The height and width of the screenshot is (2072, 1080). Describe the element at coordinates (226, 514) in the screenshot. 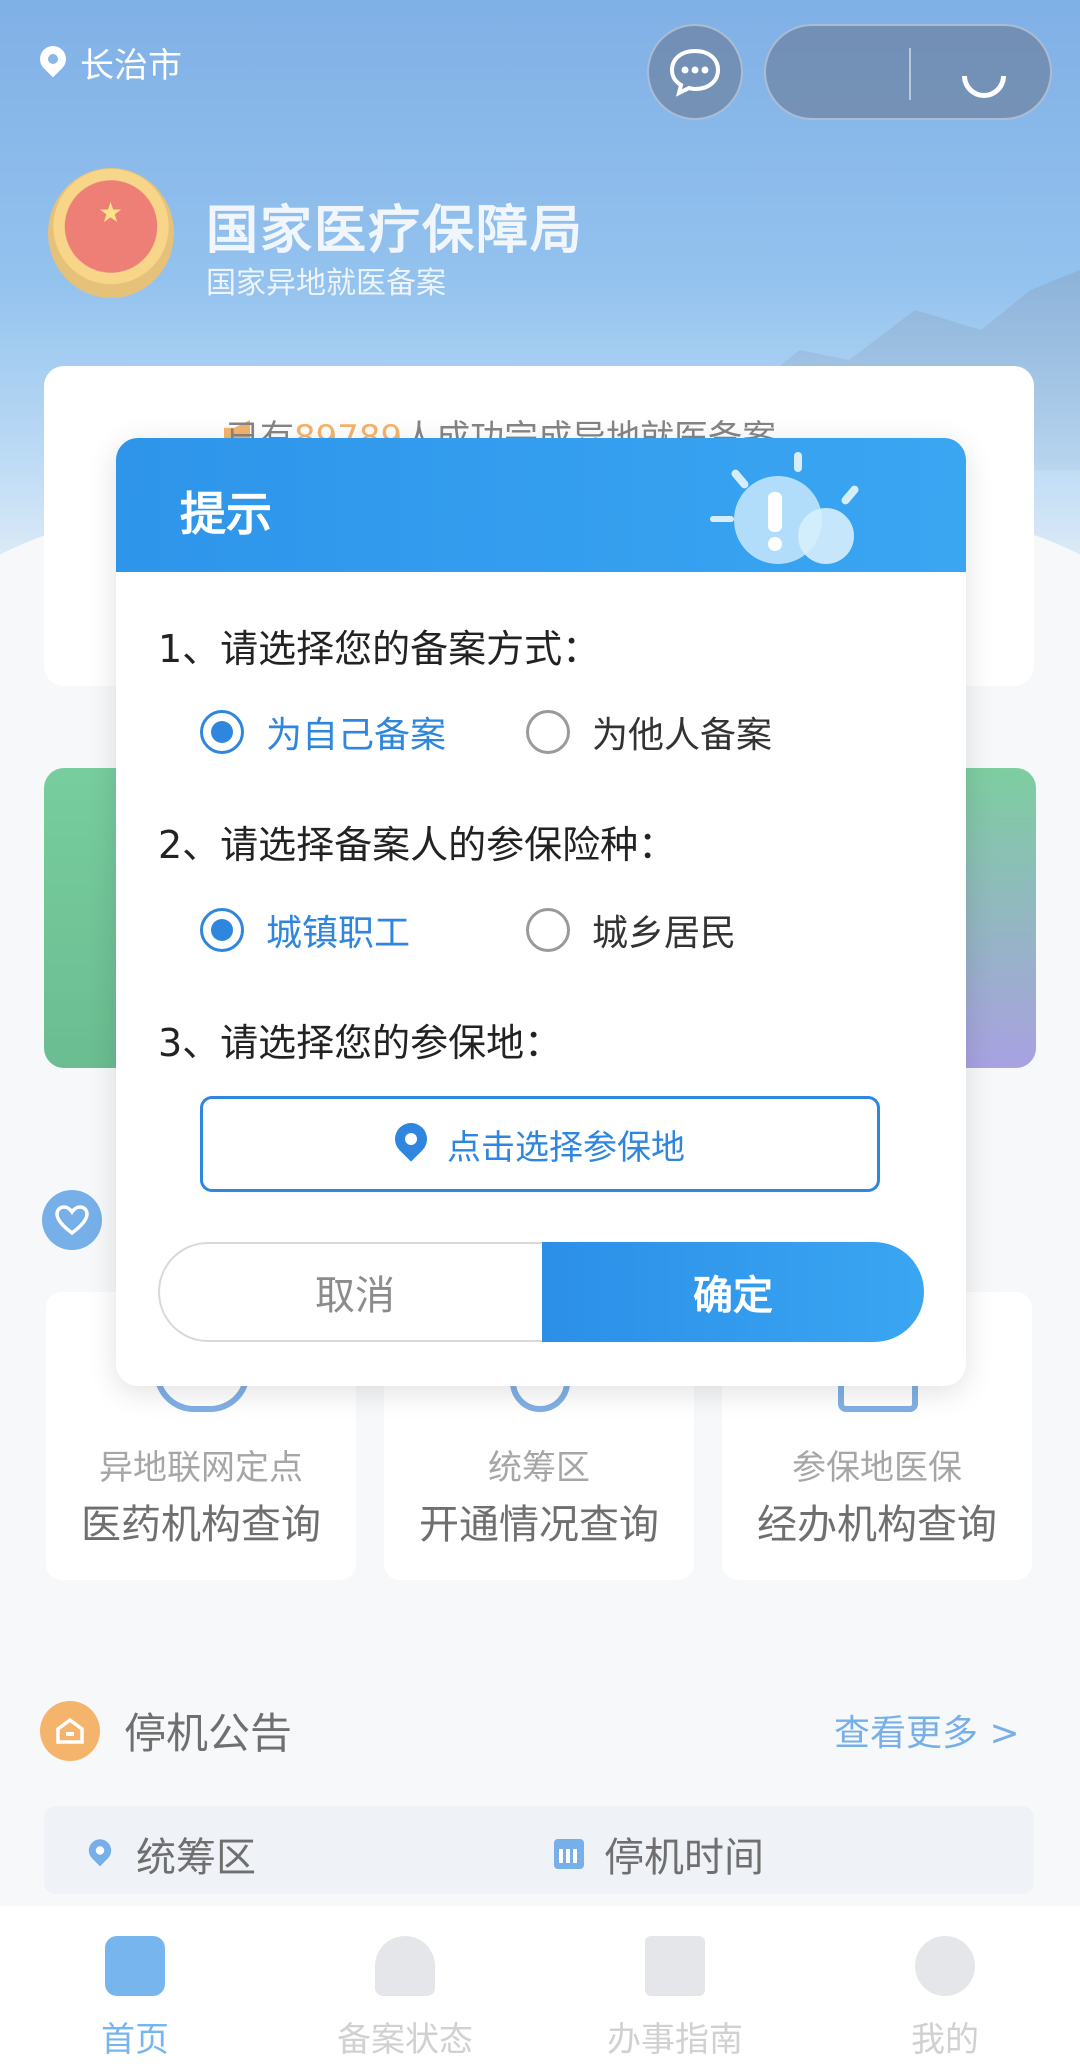

I see `dialog-title: 提示` at that location.